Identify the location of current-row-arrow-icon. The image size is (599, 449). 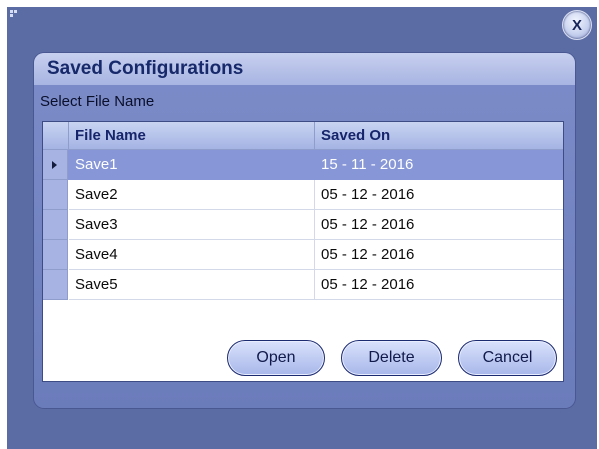
(54, 165).